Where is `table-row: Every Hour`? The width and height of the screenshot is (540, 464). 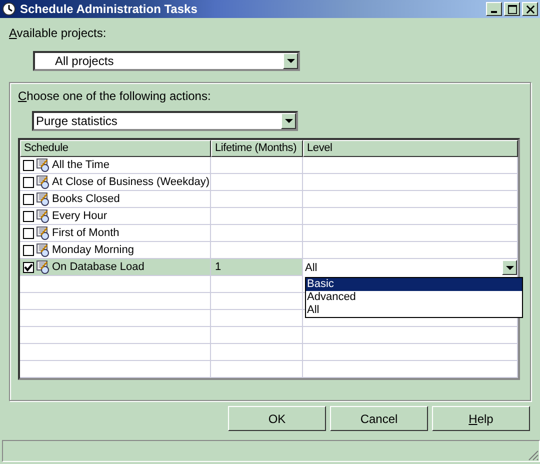 table-row: Every Hour is located at coordinates (269, 216).